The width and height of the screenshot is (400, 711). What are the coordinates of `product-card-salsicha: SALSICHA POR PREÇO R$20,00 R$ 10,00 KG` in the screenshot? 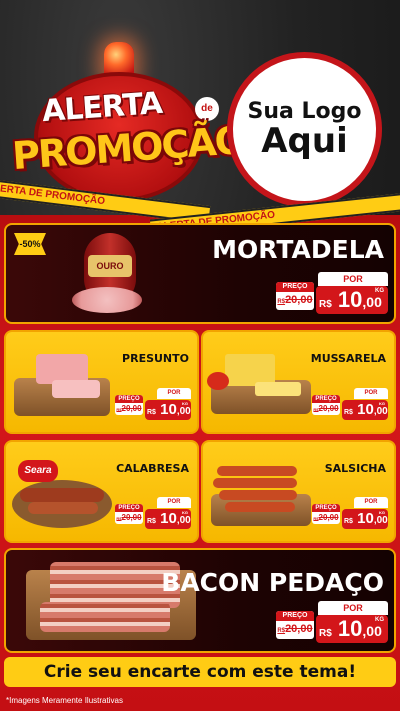 It's located at (298, 491).